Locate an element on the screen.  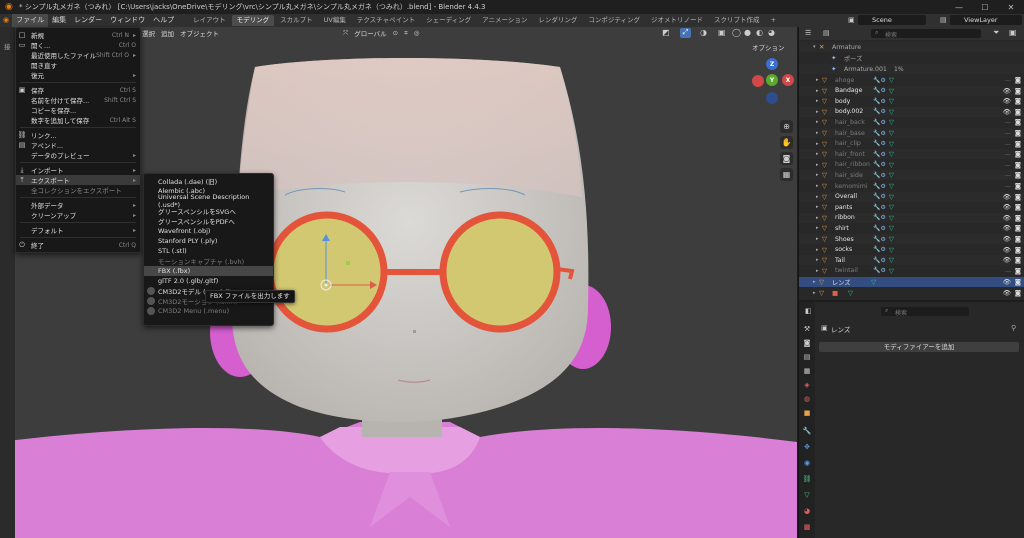
outliner-row-pose: ✦ ポーズ is located at coordinates (911, 58).